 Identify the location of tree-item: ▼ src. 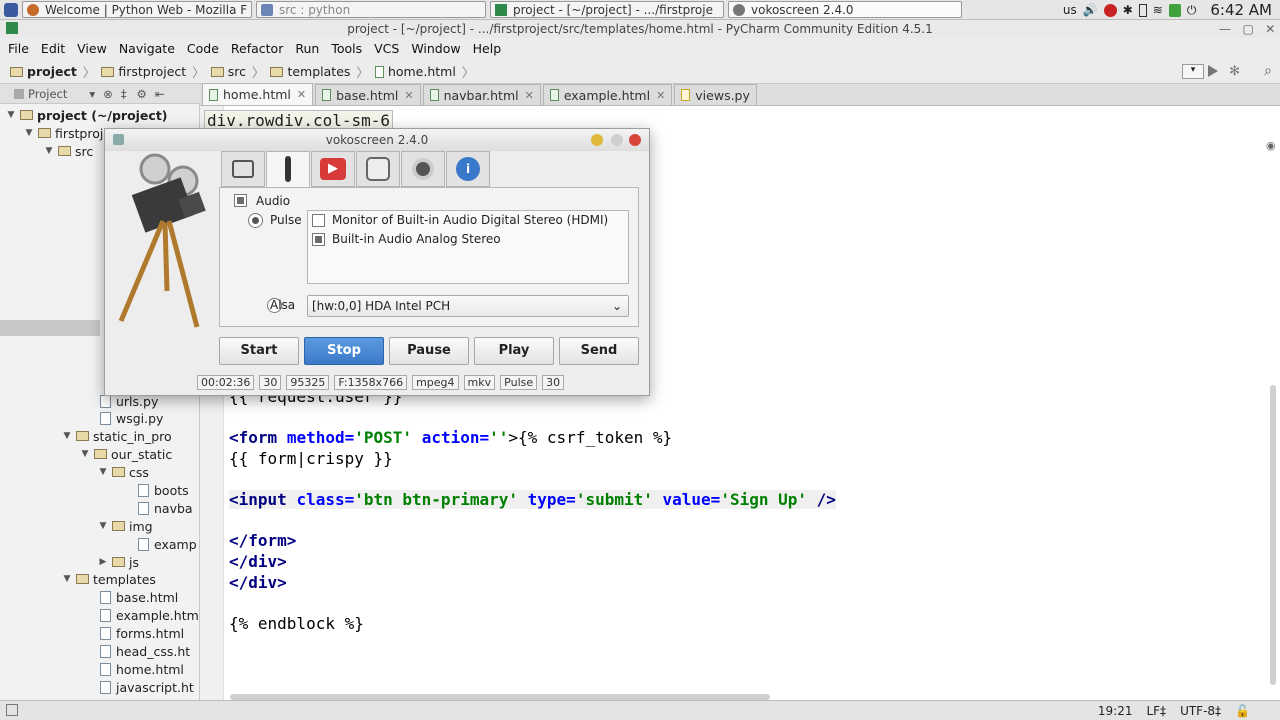
(69, 151).